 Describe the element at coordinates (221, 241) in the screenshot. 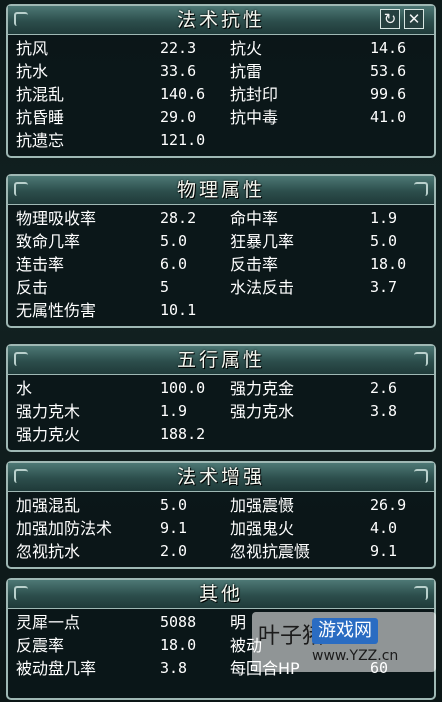

I see `stat-row: 致命几率 5.0 狂暴几率 5.0` at that location.